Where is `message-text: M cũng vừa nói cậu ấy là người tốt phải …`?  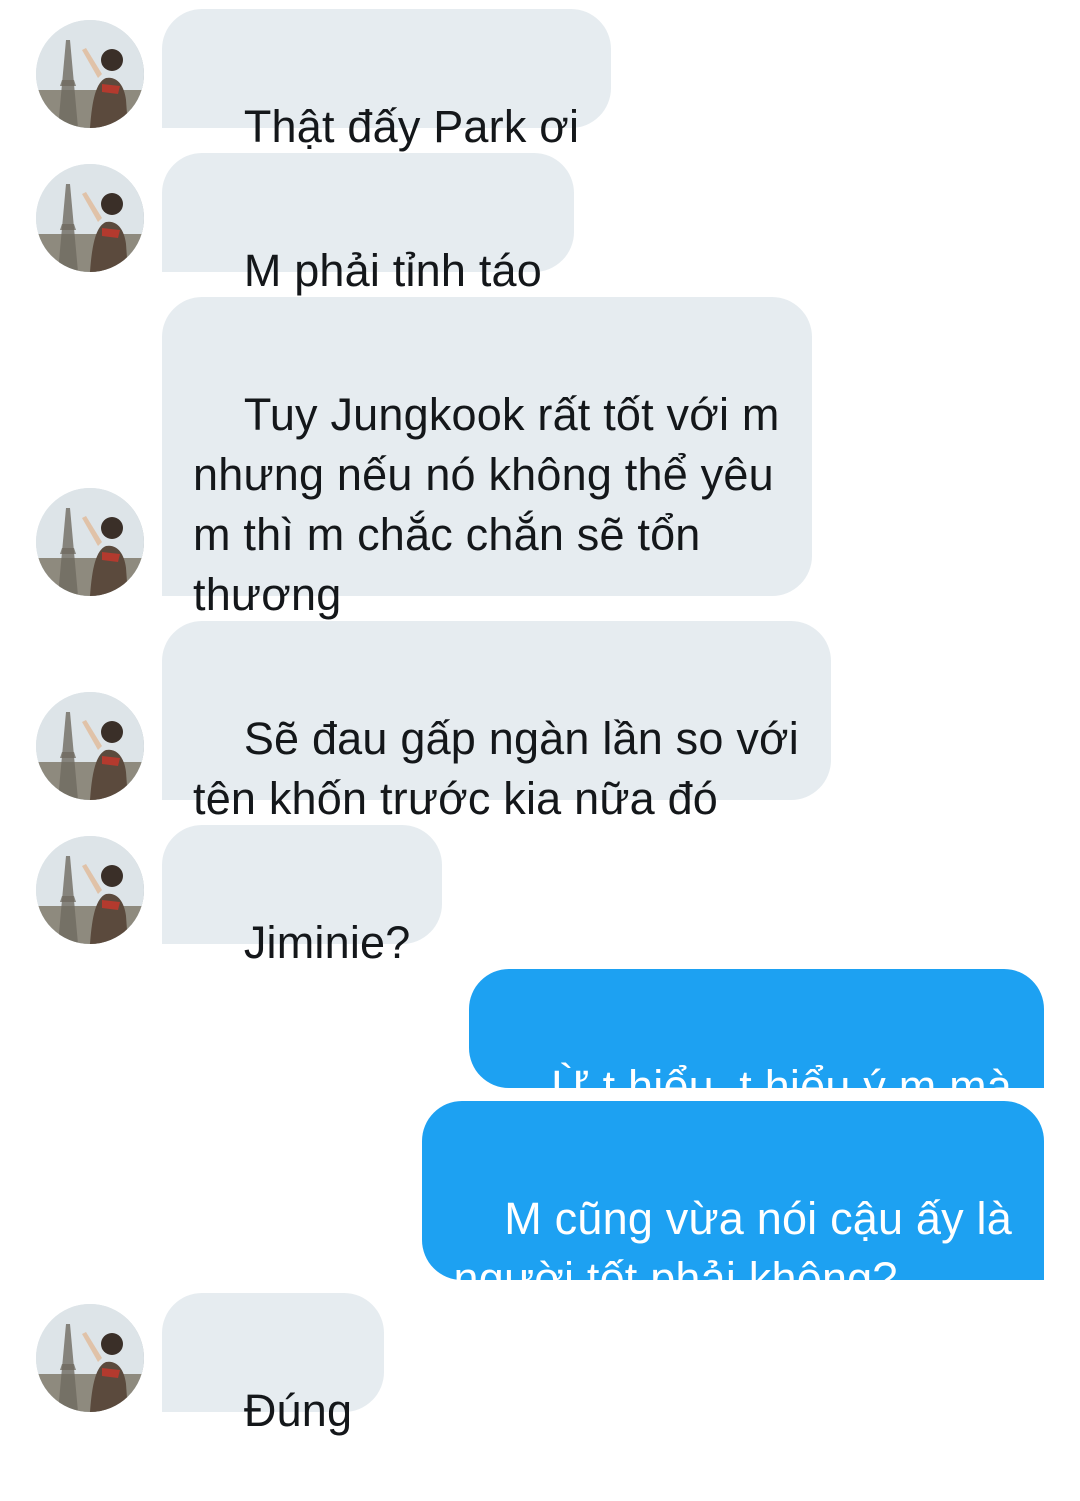
message-text: M cũng vừa nói cậu ấy là người tốt phải … is located at coordinates (732, 1248).